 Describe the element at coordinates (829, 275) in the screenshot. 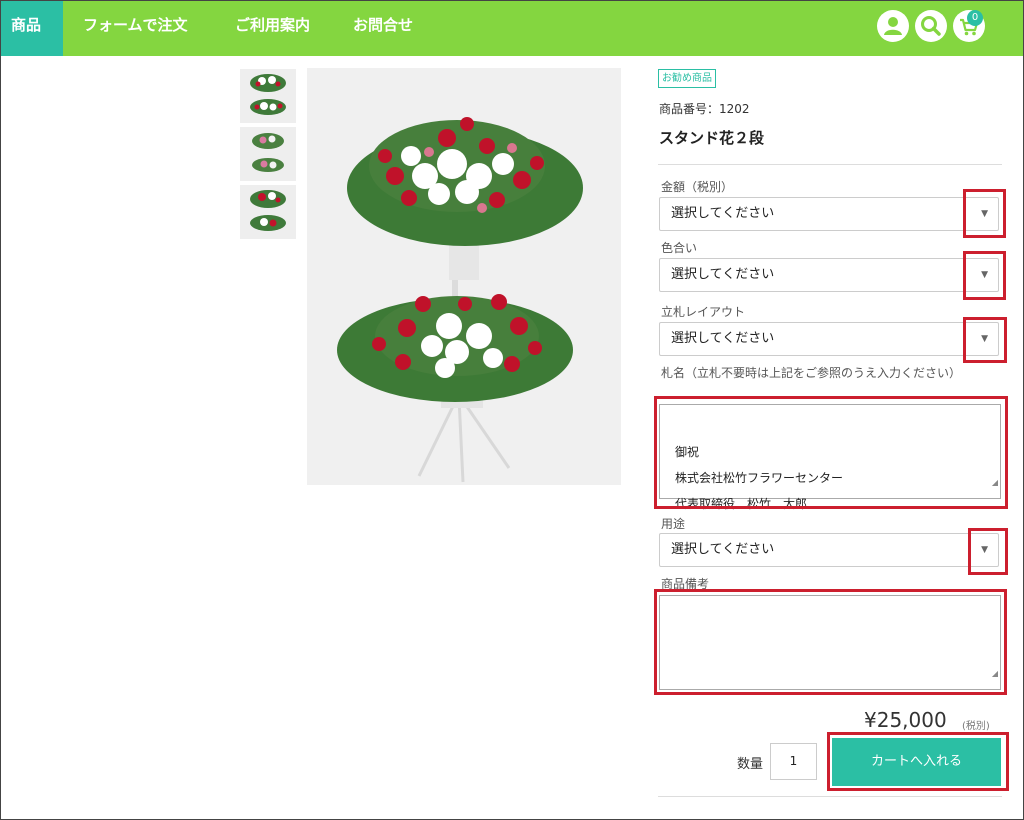

I see `color-select: 選択してください ▼` at that location.